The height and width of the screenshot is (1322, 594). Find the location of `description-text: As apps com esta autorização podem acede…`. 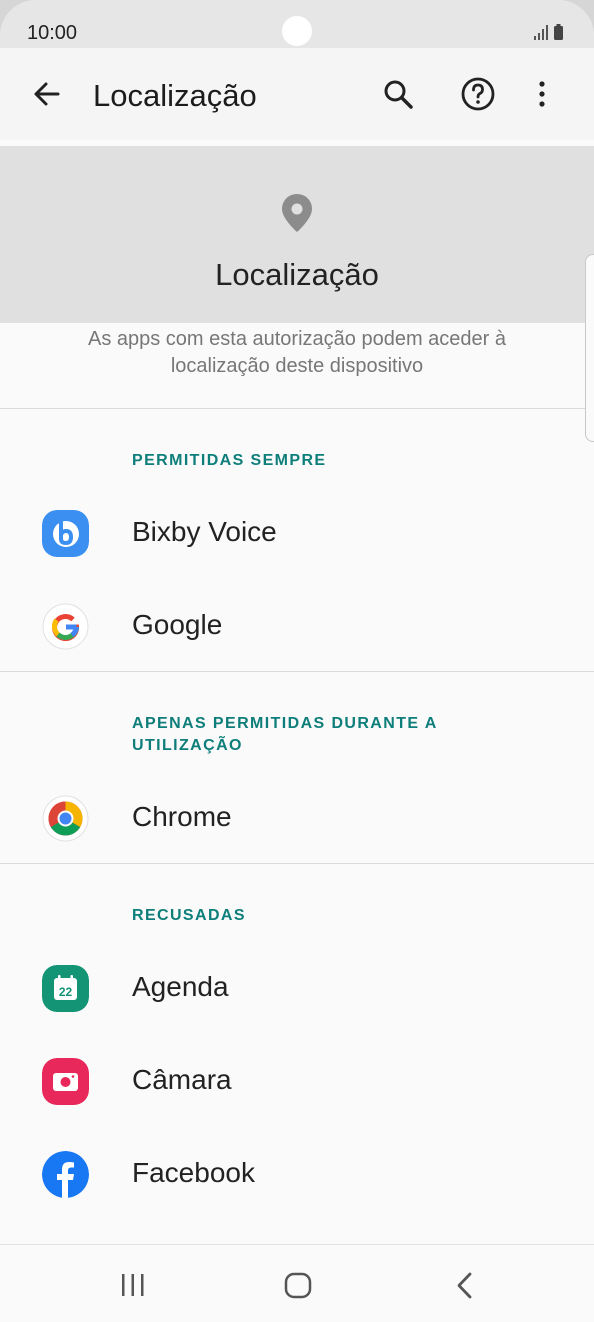

description-text: As apps com esta autorização podem acede… is located at coordinates (297, 352).